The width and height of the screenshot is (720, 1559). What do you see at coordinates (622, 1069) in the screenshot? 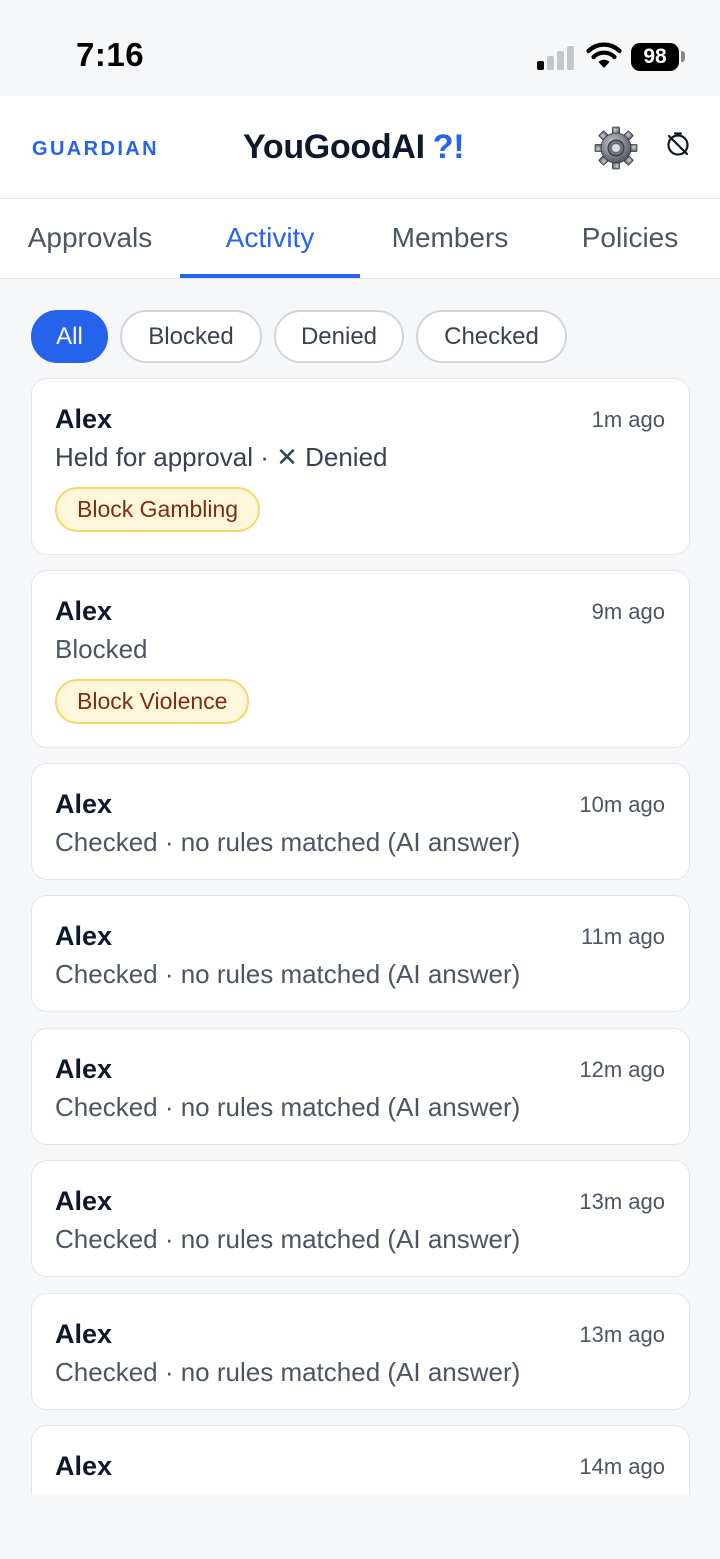
I see `activity-time: 12m ago` at bounding box center [622, 1069].